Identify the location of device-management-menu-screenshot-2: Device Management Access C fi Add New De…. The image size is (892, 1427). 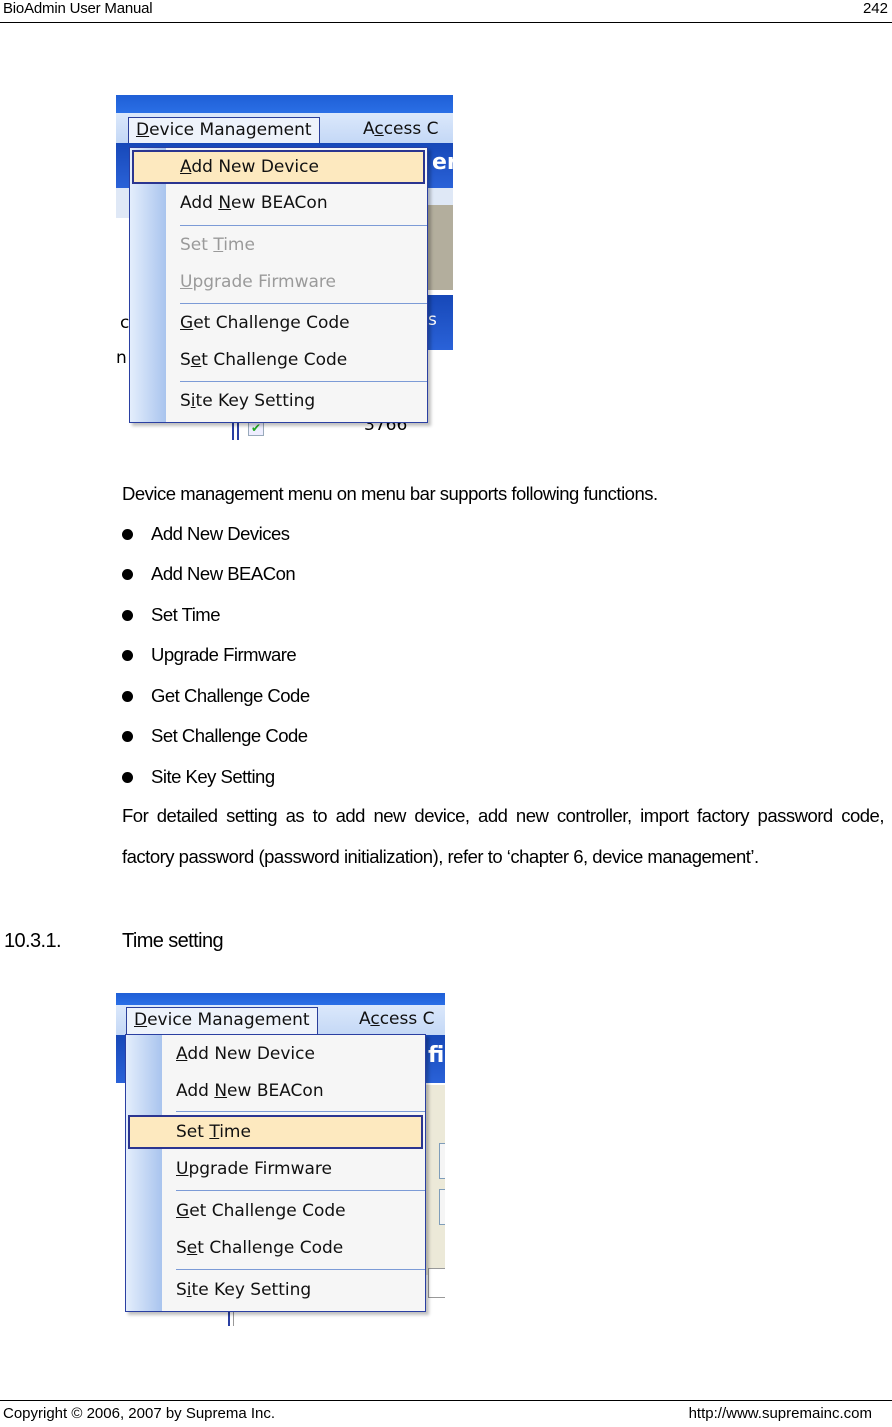
(280, 1159).